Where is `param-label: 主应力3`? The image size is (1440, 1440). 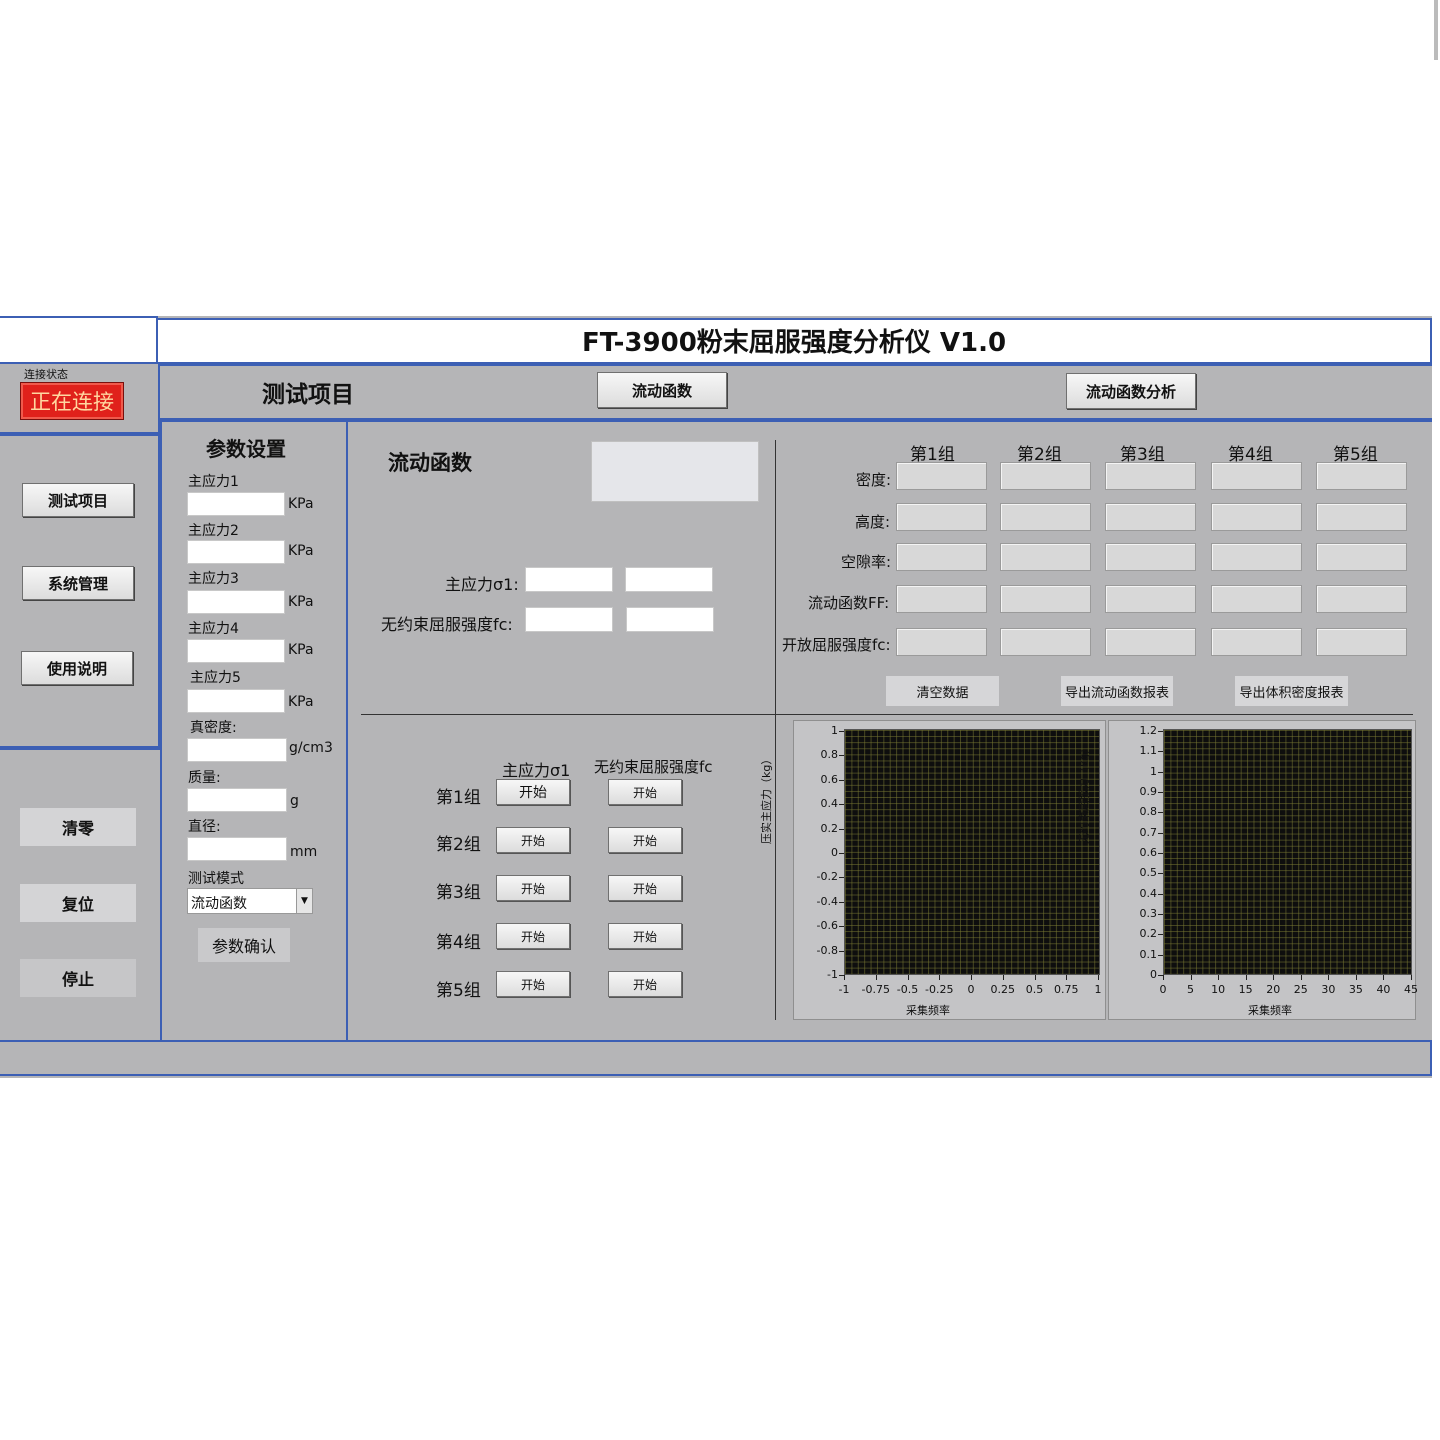 param-label: 主应力3 is located at coordinates (213, 579).